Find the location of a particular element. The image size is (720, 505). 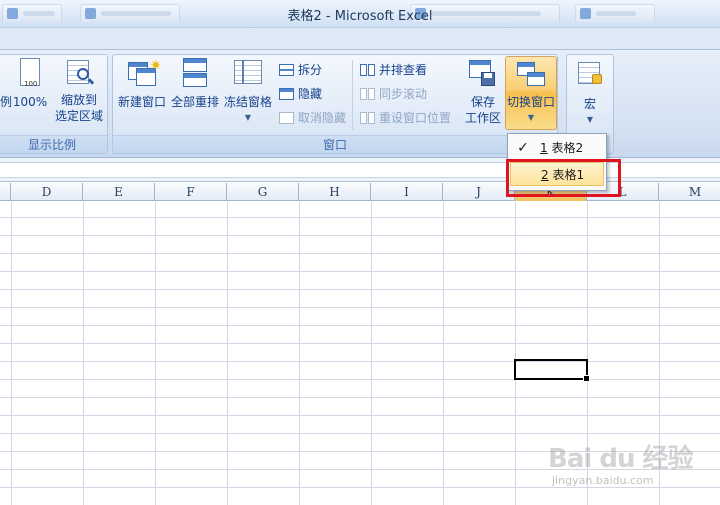

freeze-panes-icon is located at coordinates (248, 74).